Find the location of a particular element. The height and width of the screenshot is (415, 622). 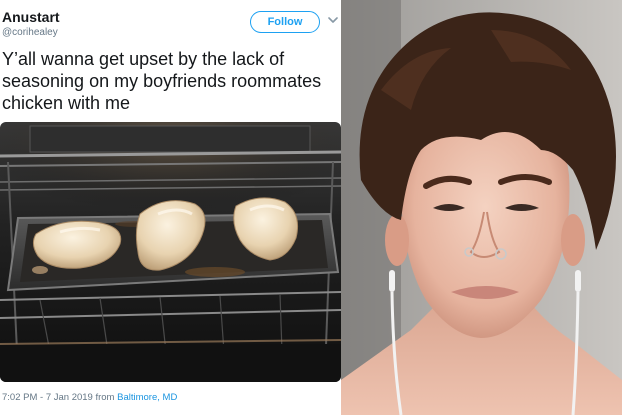

tweet-text-line: chicken with me is located at coordinates (66, 103).